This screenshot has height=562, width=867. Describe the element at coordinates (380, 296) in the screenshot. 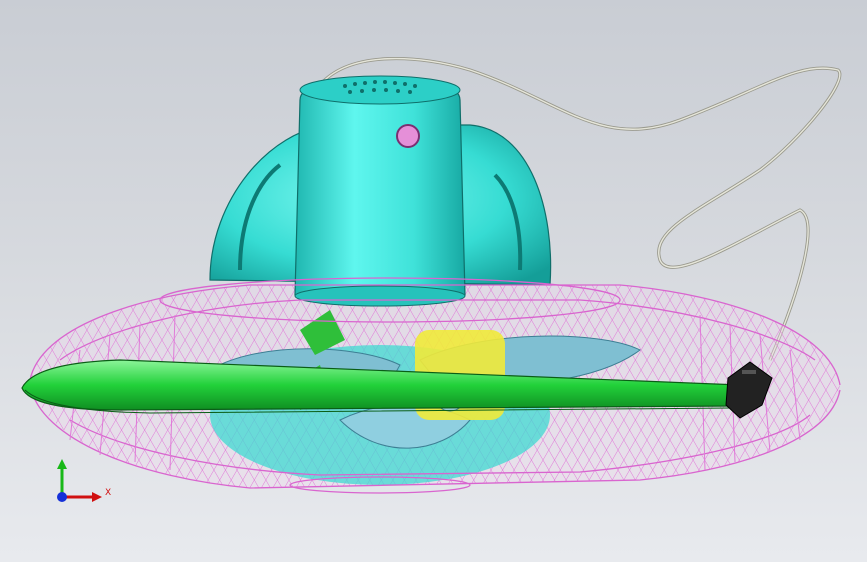

I see `motor-base-ring` at that location.